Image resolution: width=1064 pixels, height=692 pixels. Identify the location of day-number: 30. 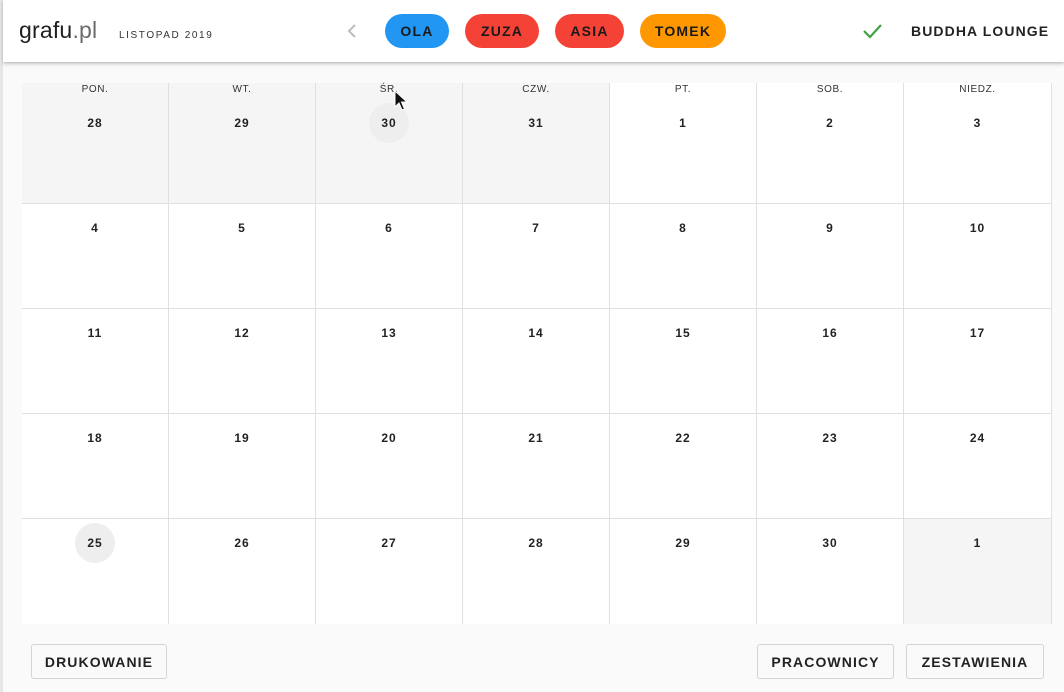
(830, 543).